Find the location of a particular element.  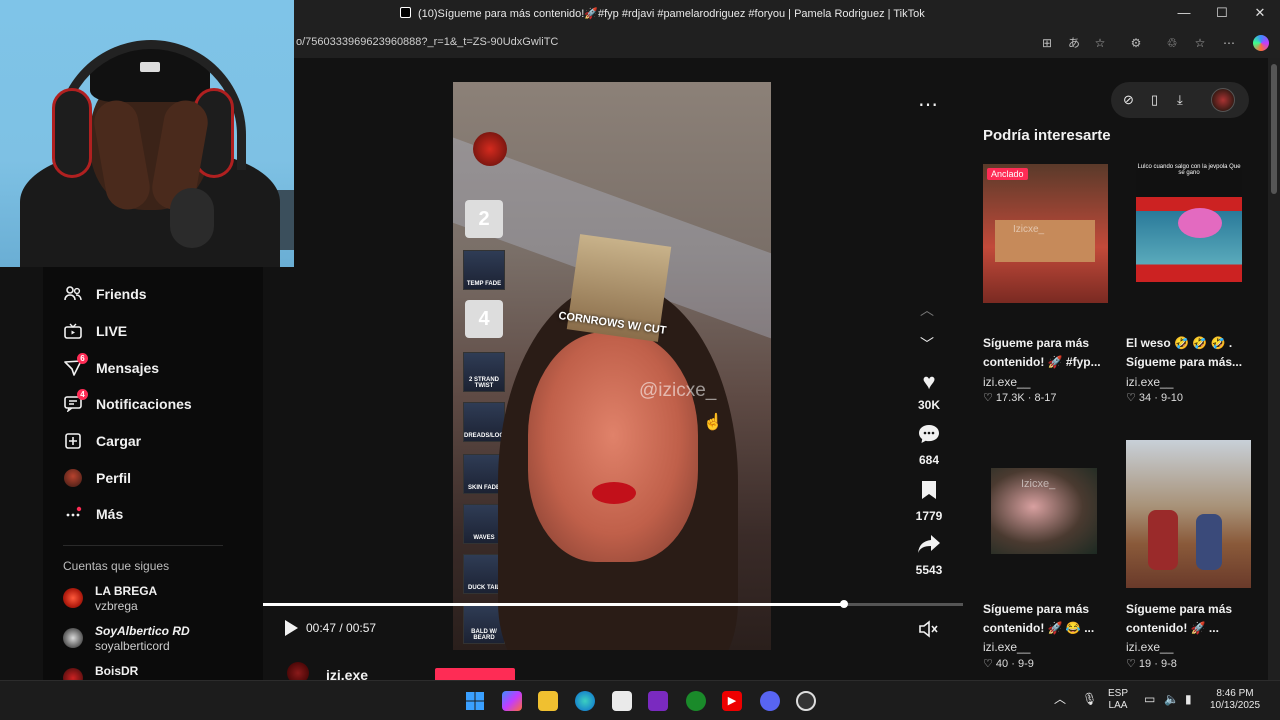

xbox-icon is located at coordinates (696, 701).